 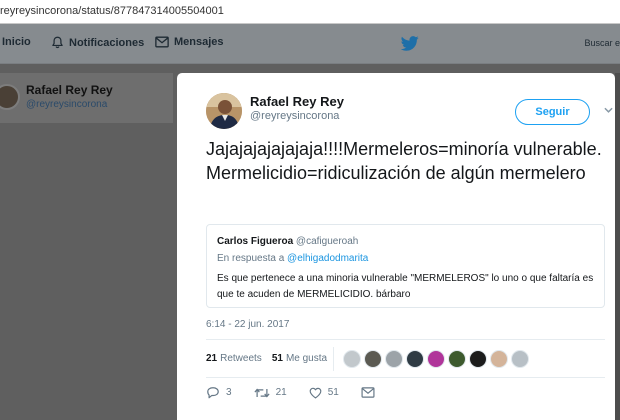 I want to click on nav-item-label: Inicio, so click(x=16, y=42).